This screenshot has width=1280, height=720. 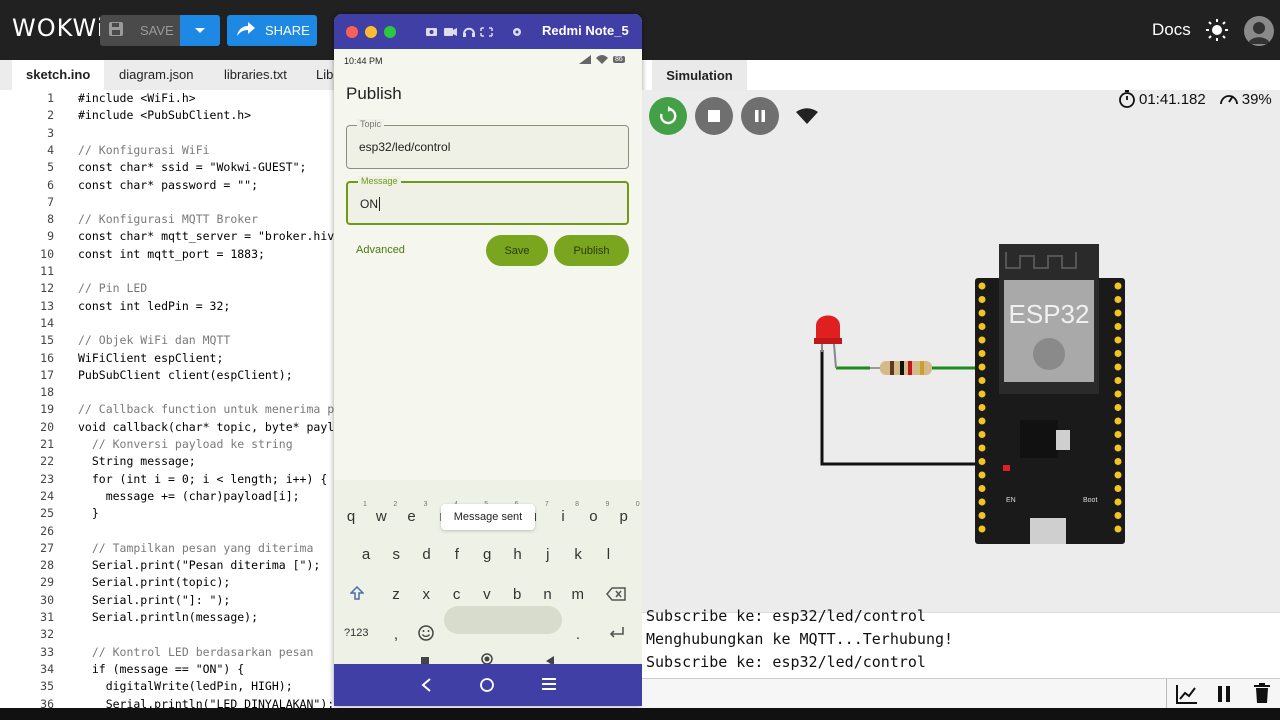 I want to click on key-a: a, so click(x=366, y=554).